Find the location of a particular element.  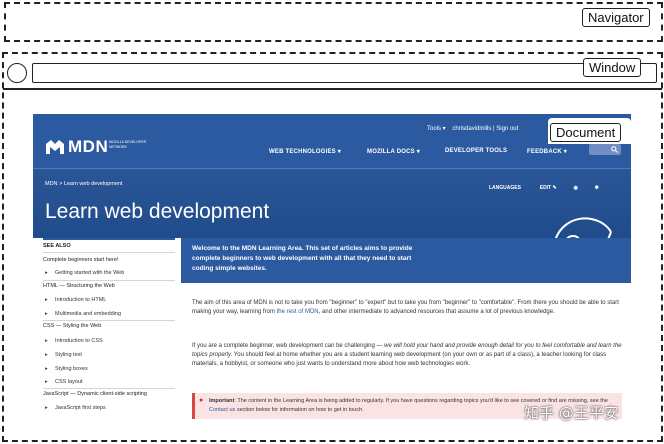

sidebar-item: JavaScript first steps is located at coordinates (75, 408).